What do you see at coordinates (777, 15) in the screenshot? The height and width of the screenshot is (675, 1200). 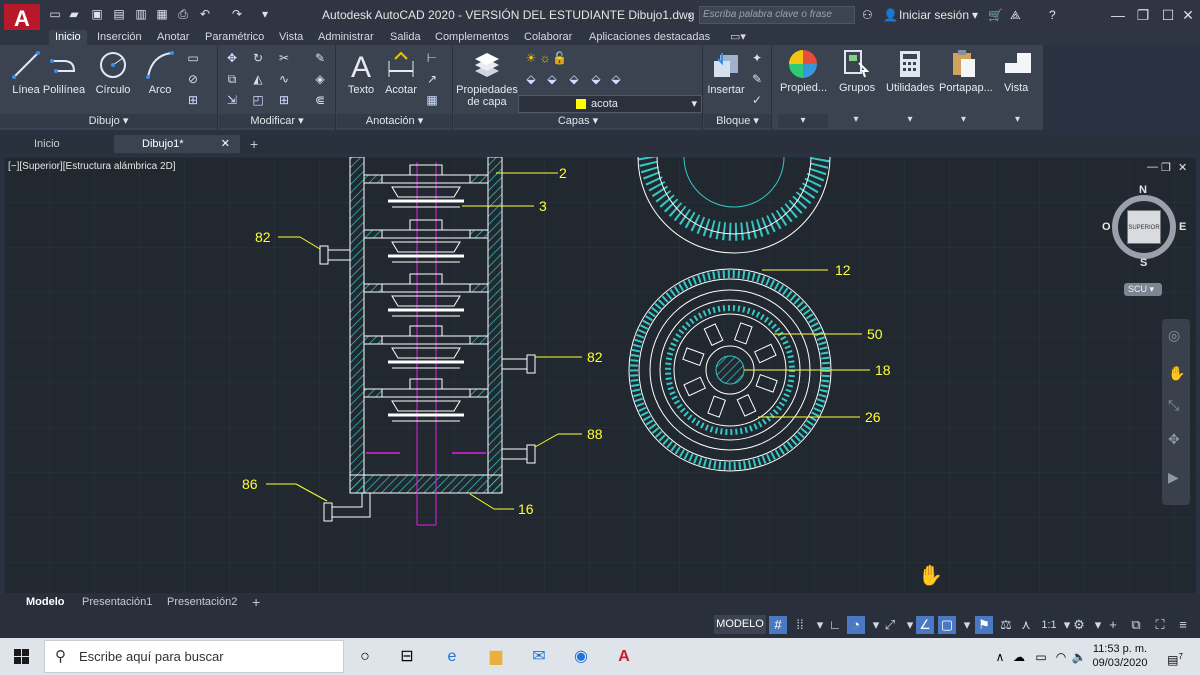 I see `help-search-input: Escriba palabra clave o frase` at bounding box center [777, 15].